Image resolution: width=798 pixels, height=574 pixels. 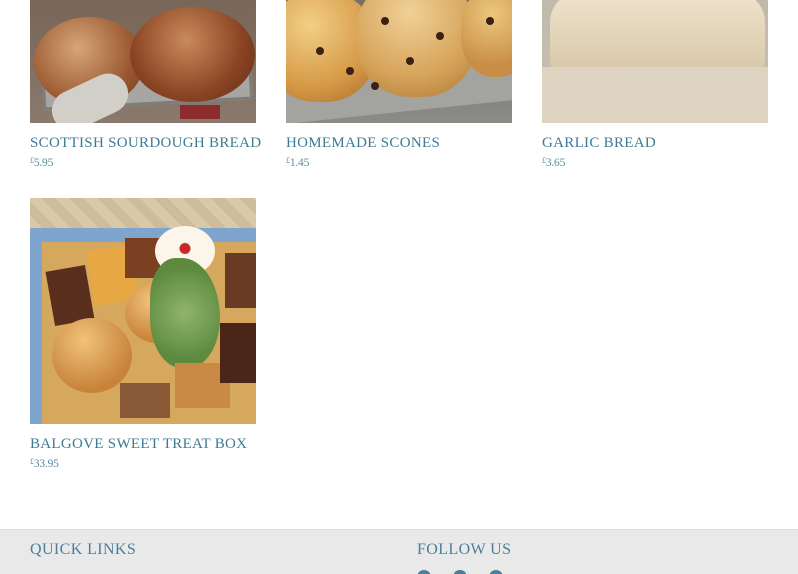 I want to click on product-card-scones: HOMEMADE SCONES £1.45, so click(x=399, y=84).